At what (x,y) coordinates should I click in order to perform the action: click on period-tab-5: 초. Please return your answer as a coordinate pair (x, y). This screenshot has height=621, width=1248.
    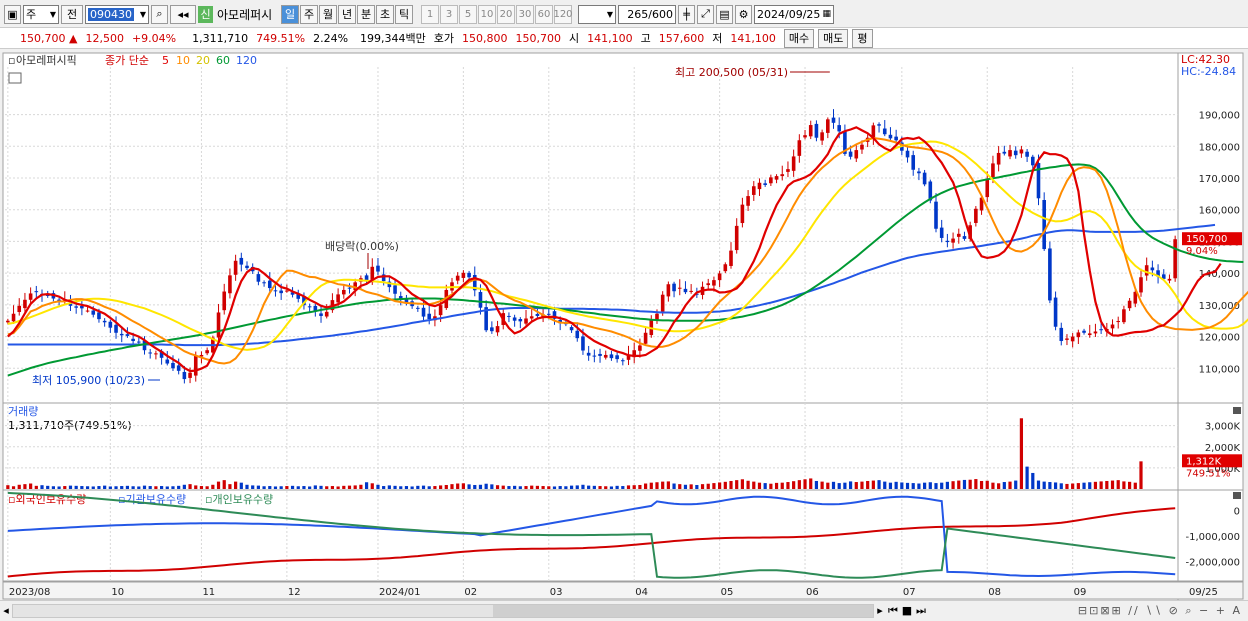
    Looking at the image, I should click on (385, 14).